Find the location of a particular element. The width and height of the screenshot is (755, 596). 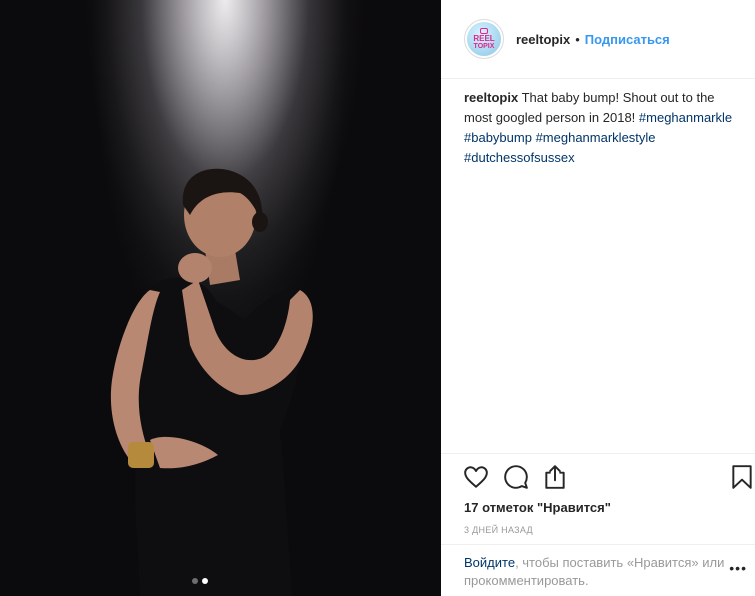

action-bar is located at coordinates (598, 475).